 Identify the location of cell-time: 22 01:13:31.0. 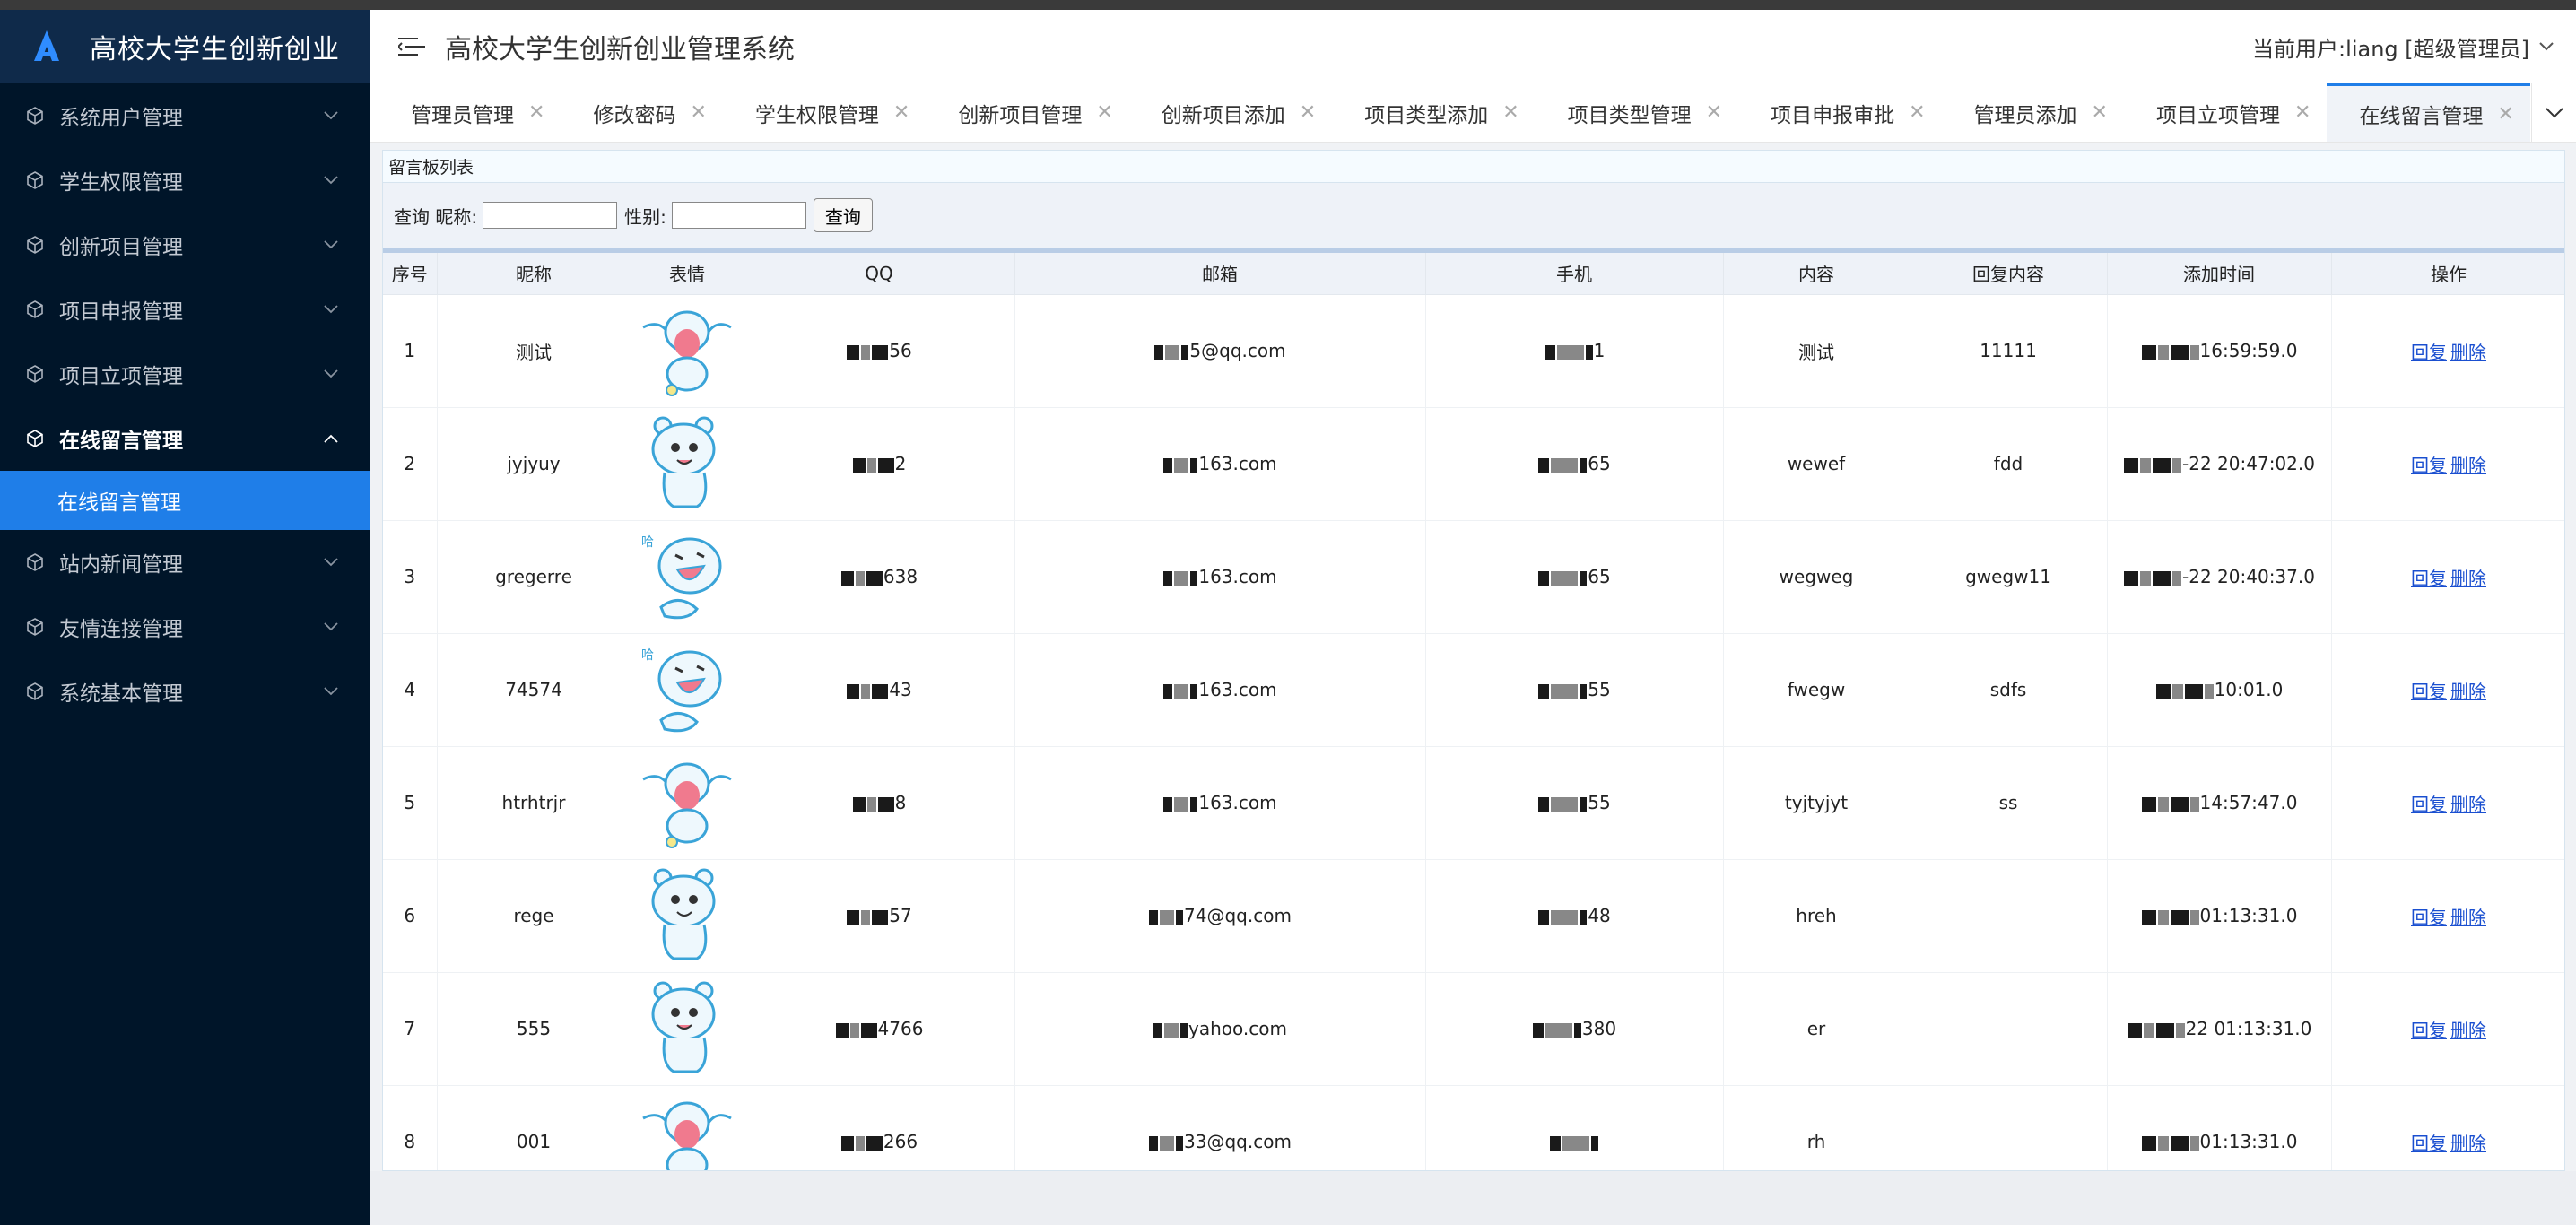
(2219, 1029).